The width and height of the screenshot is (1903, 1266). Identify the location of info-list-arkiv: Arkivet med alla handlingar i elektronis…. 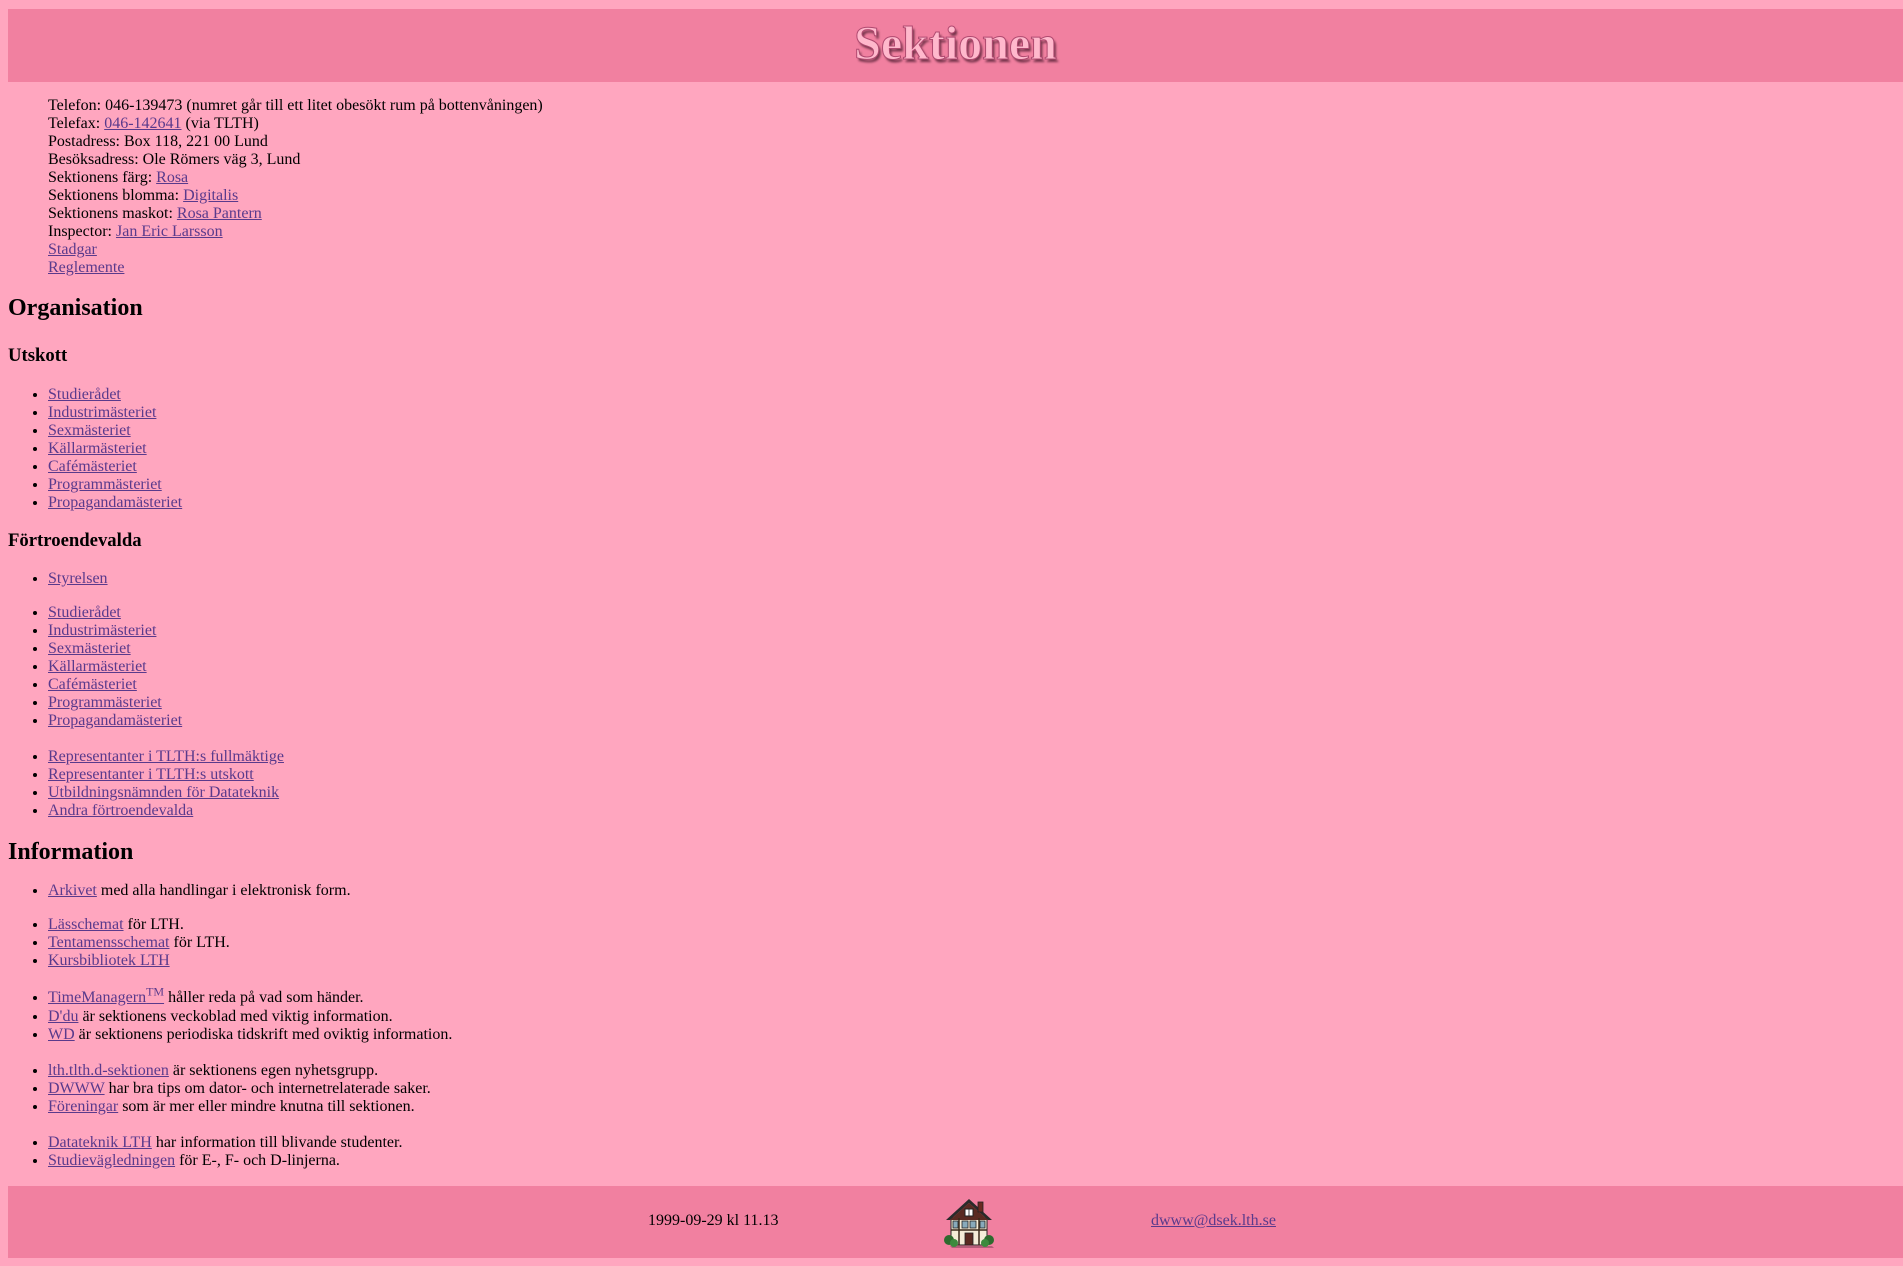
(179, 891).